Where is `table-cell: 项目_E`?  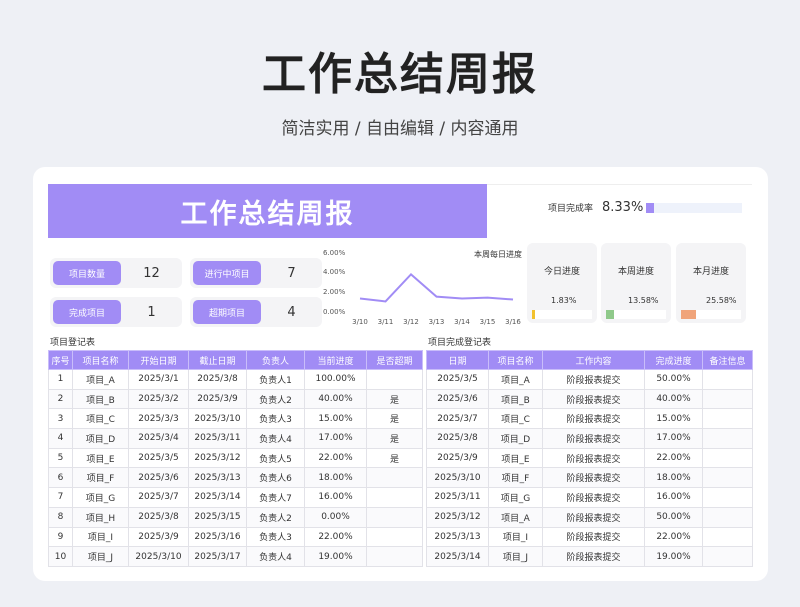
table-cell: 项目_E is located at coordinates (100, 458).